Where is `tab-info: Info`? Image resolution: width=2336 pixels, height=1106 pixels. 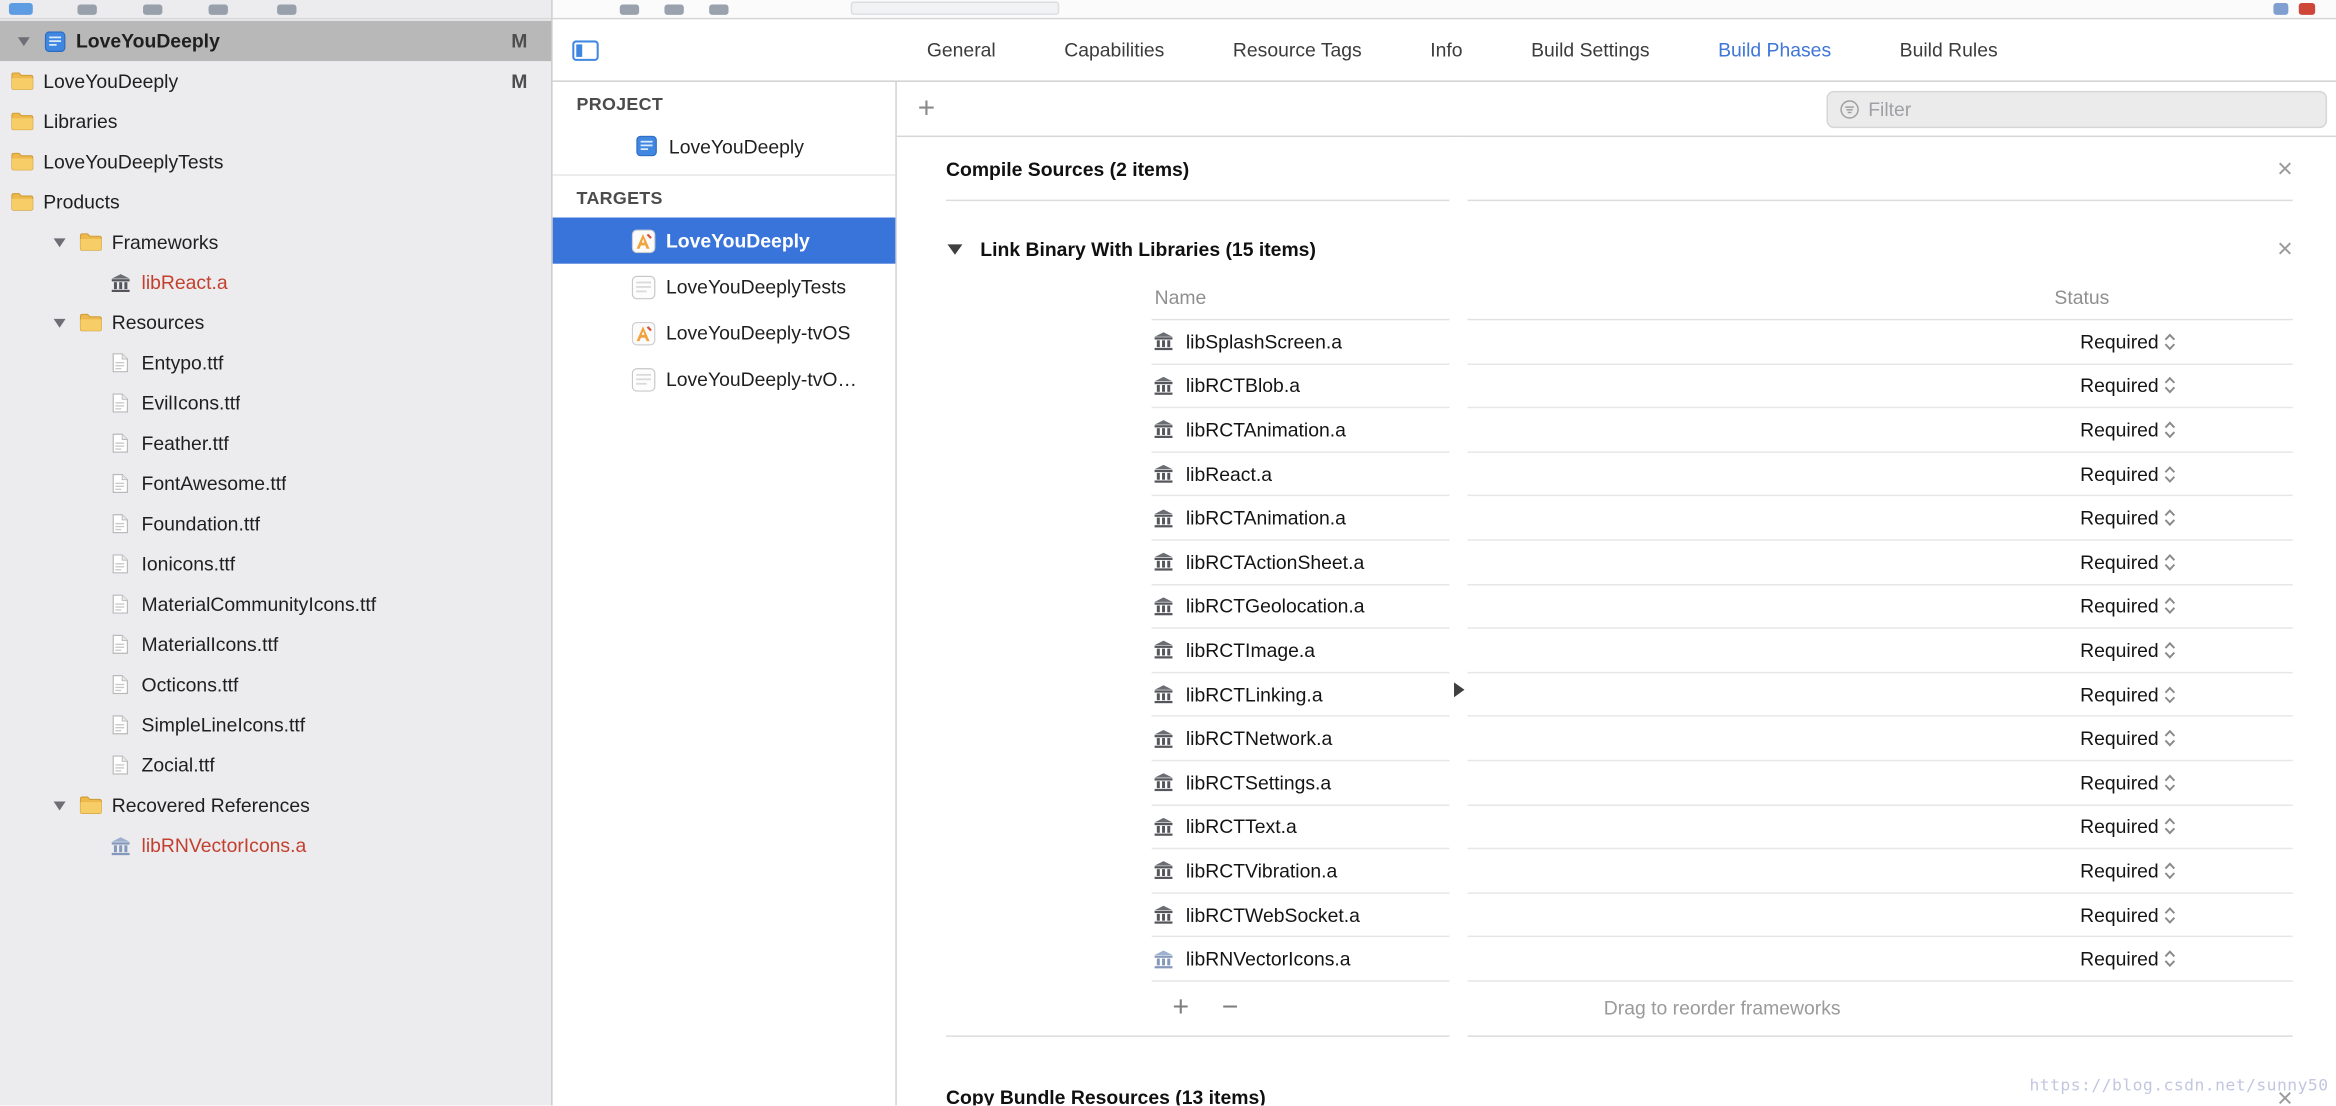 tab-info: Info is located at coordinates (1446, 50).